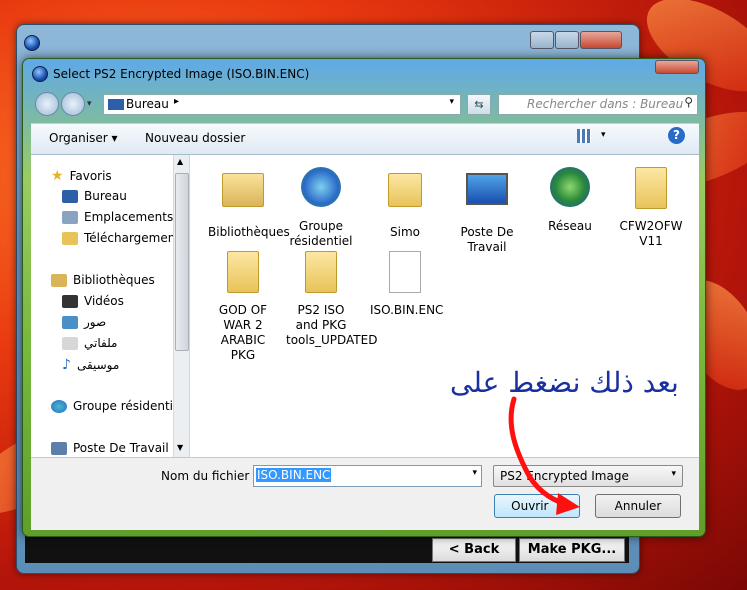 The width and height of the screenshot is (747, 590). What do you see at coordinates (331, 297) in the screenshot?
I see `file-item-ps2tools: PS2 ISO and PKG tools_UPDATED` at bounding box center [331, 297].